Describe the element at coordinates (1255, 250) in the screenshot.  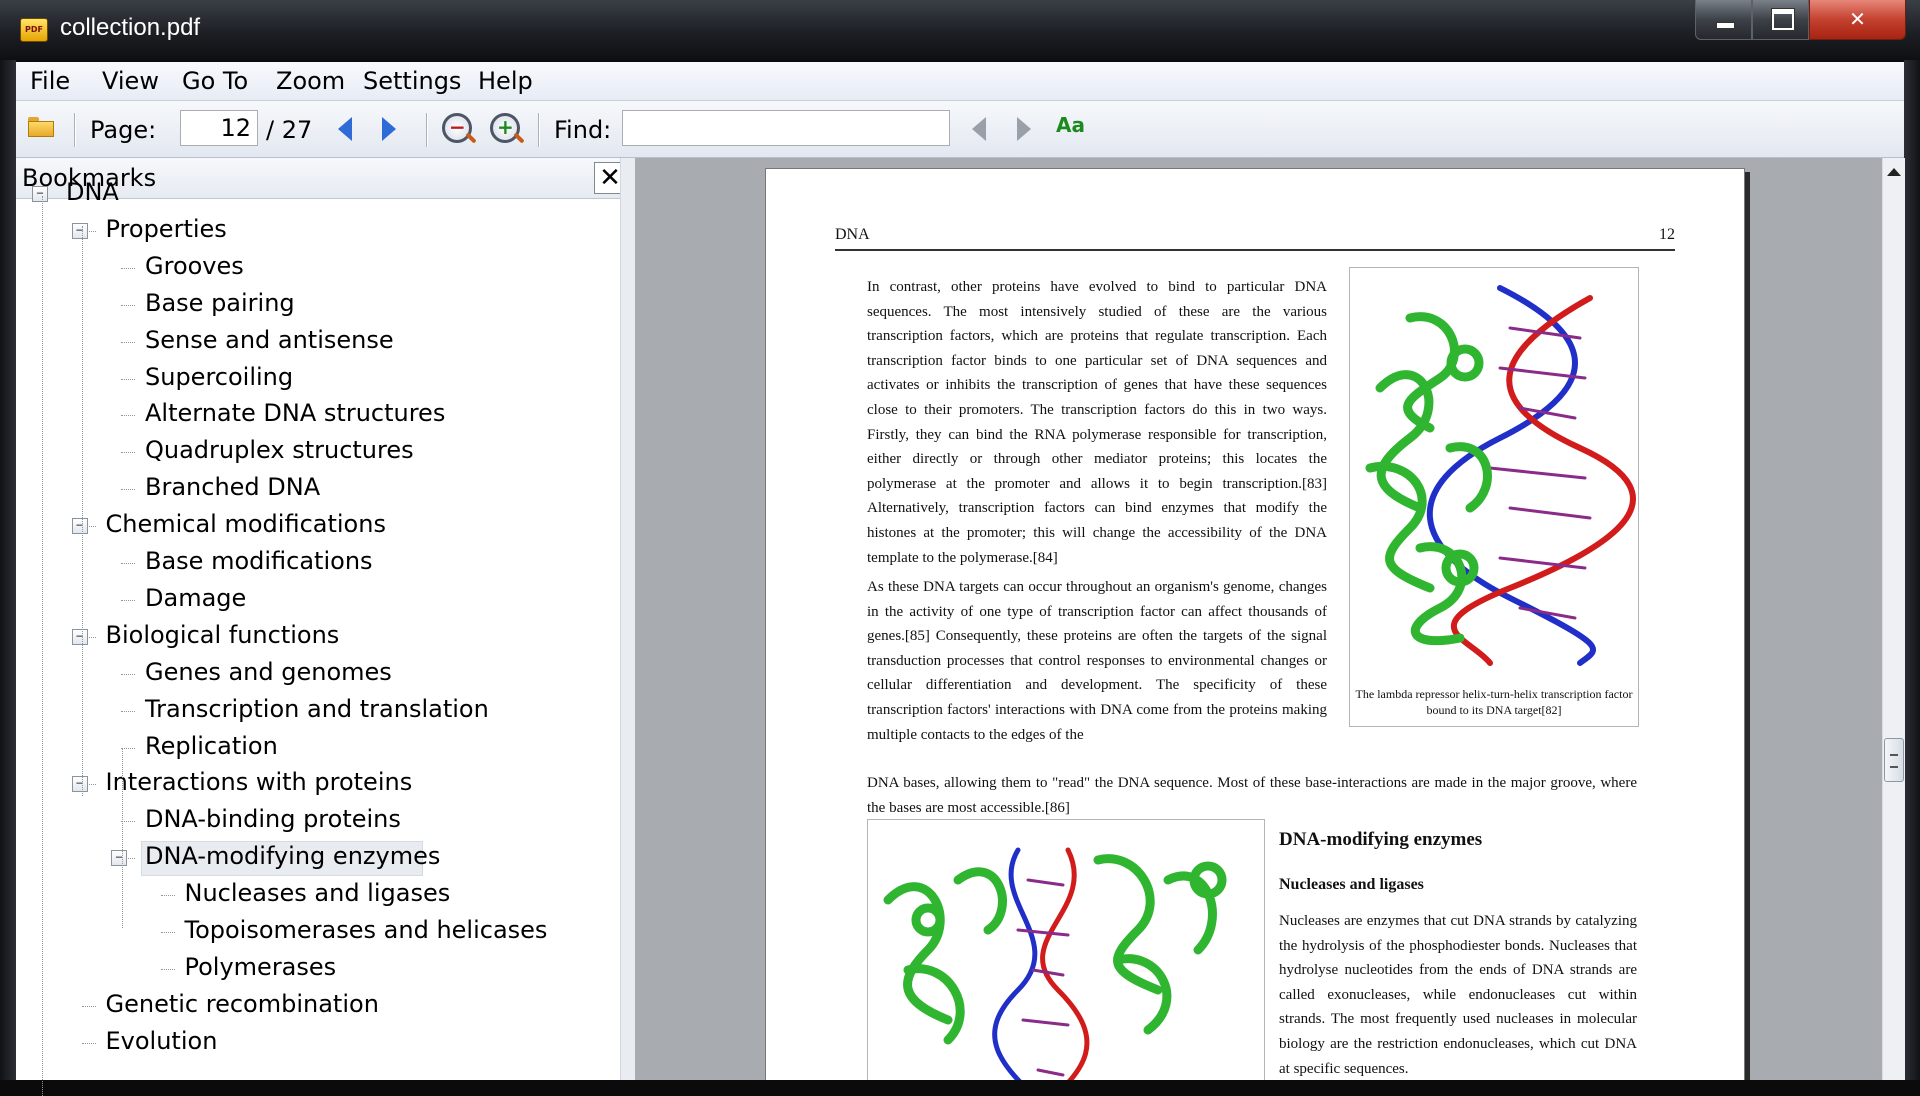
I see `header-rule` at that location.